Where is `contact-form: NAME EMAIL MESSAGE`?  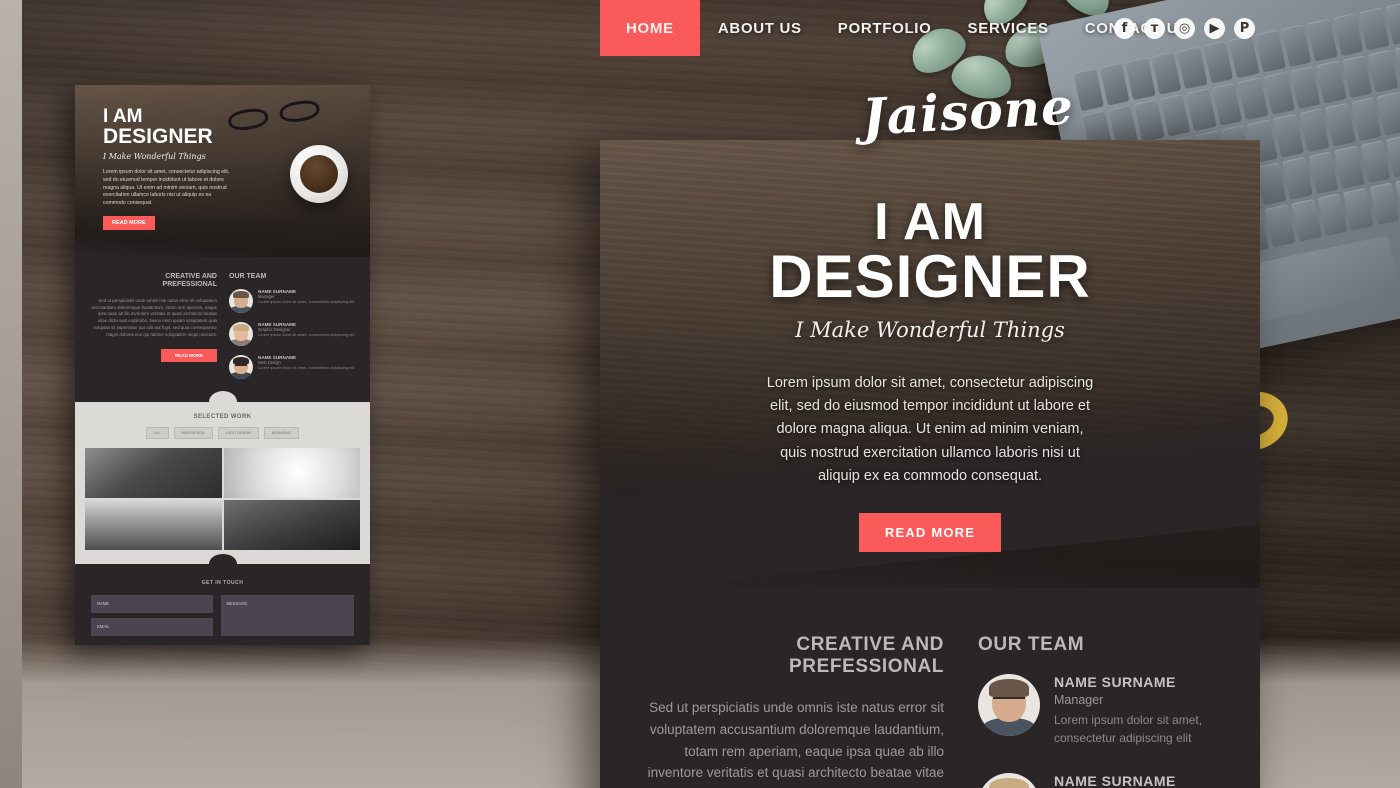 contact-form: NAME EMAIL MESSAGE is located at coordinates (222, 616).